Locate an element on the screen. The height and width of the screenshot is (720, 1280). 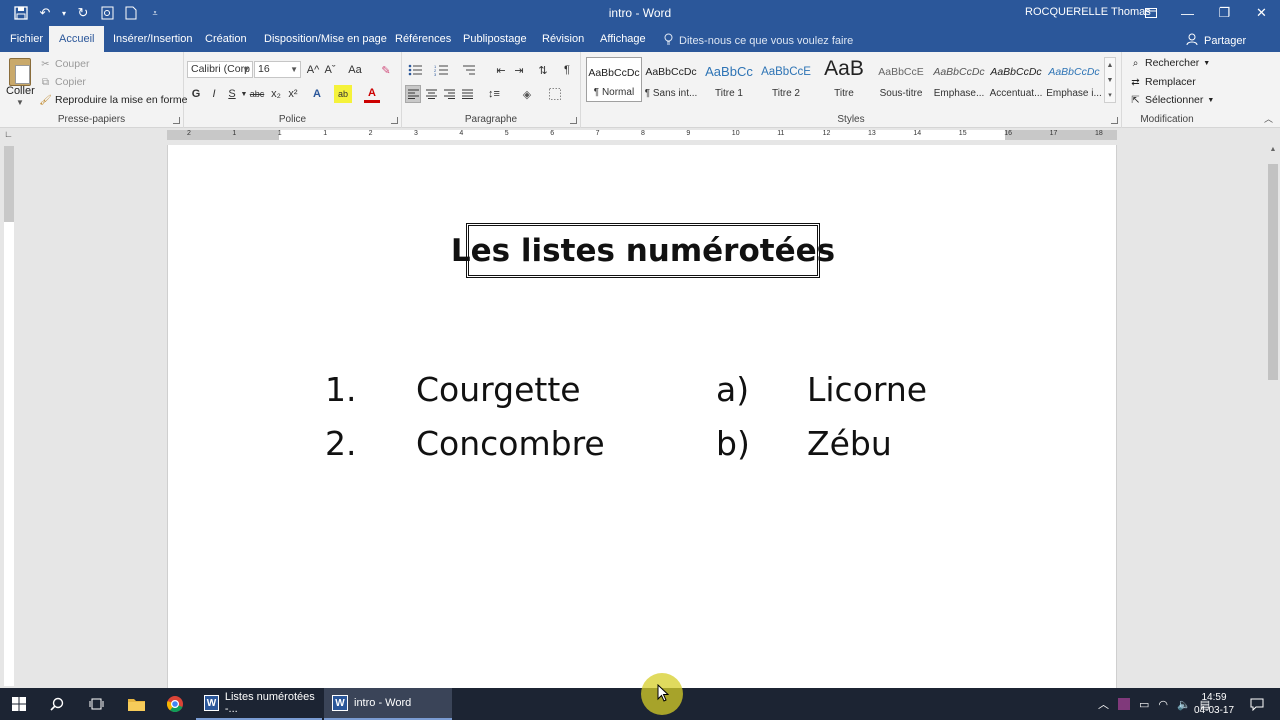
find-label: Rechercher is located at coordinates (1172, 63).